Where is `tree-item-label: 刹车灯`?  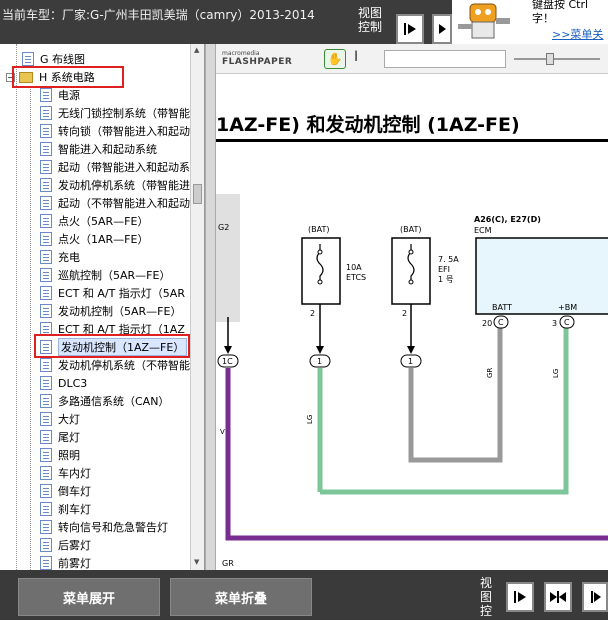 tree-item-label: 刹车灯 is located at coordinates (74, 509).